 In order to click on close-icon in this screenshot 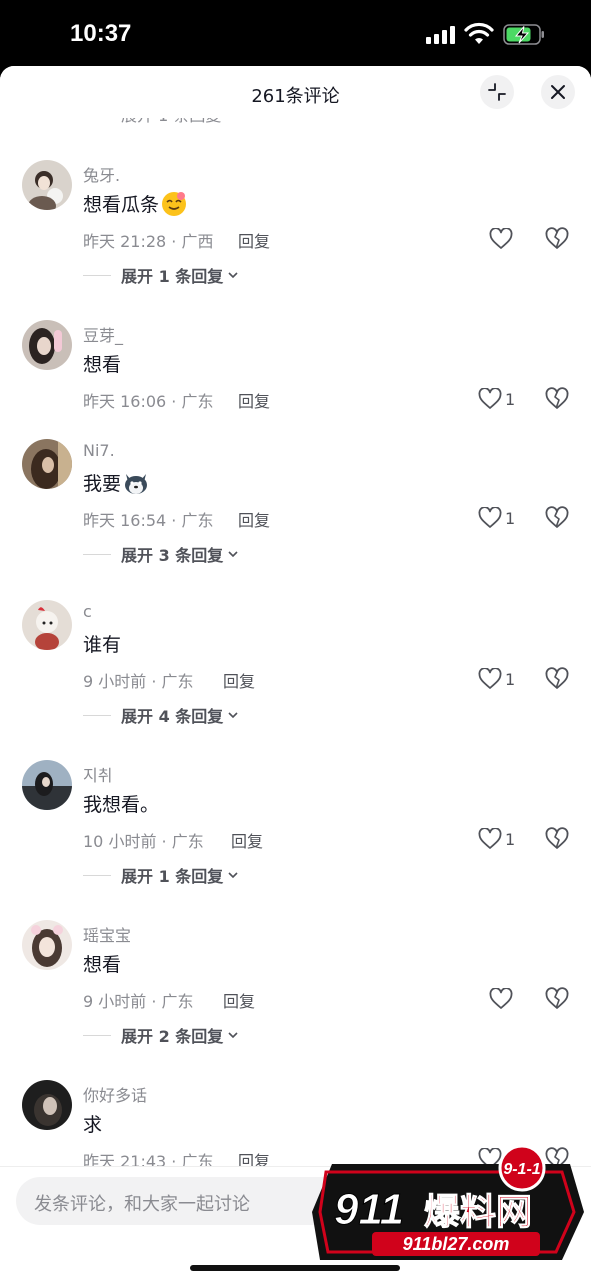, I will do `click(558, 92)`.